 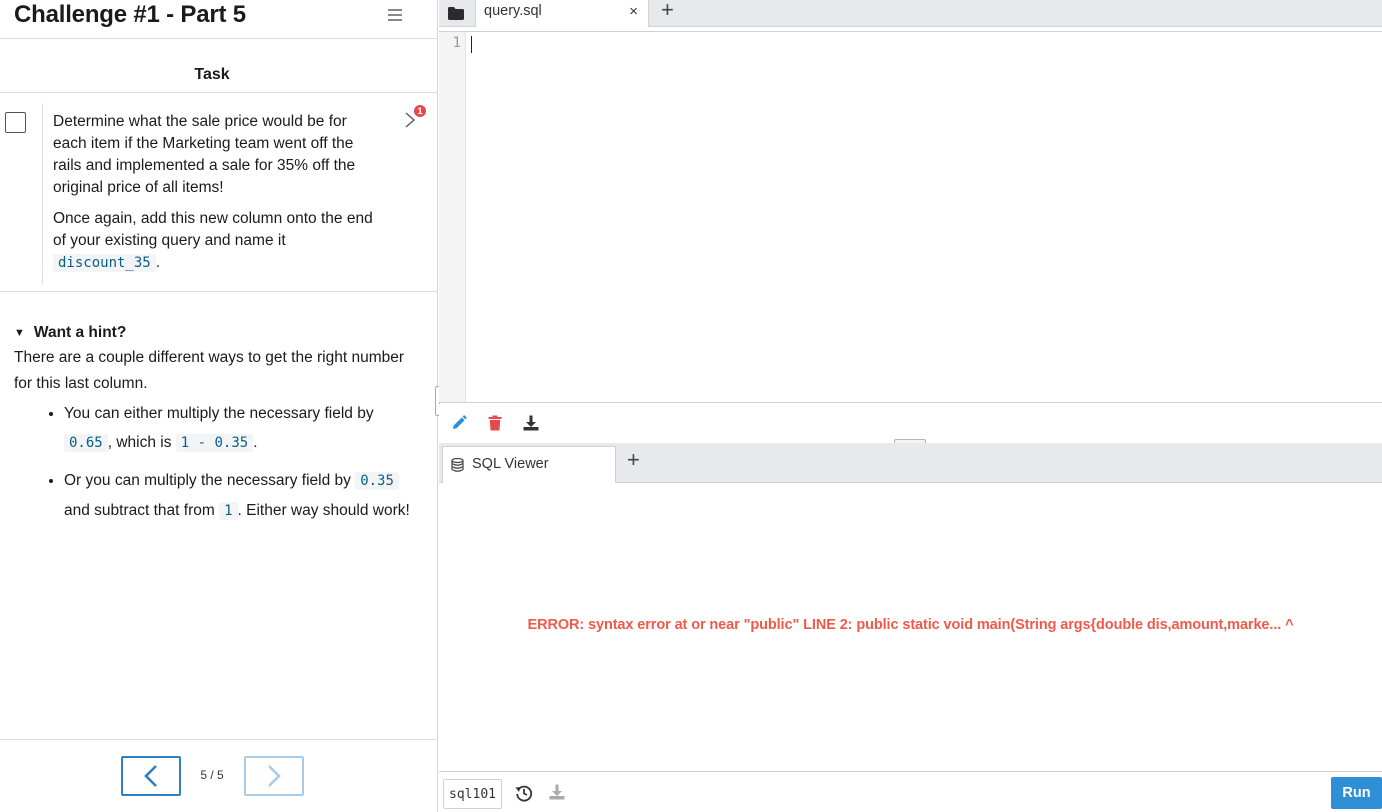 I want to click on history-icon, so click(x=524, y=793).